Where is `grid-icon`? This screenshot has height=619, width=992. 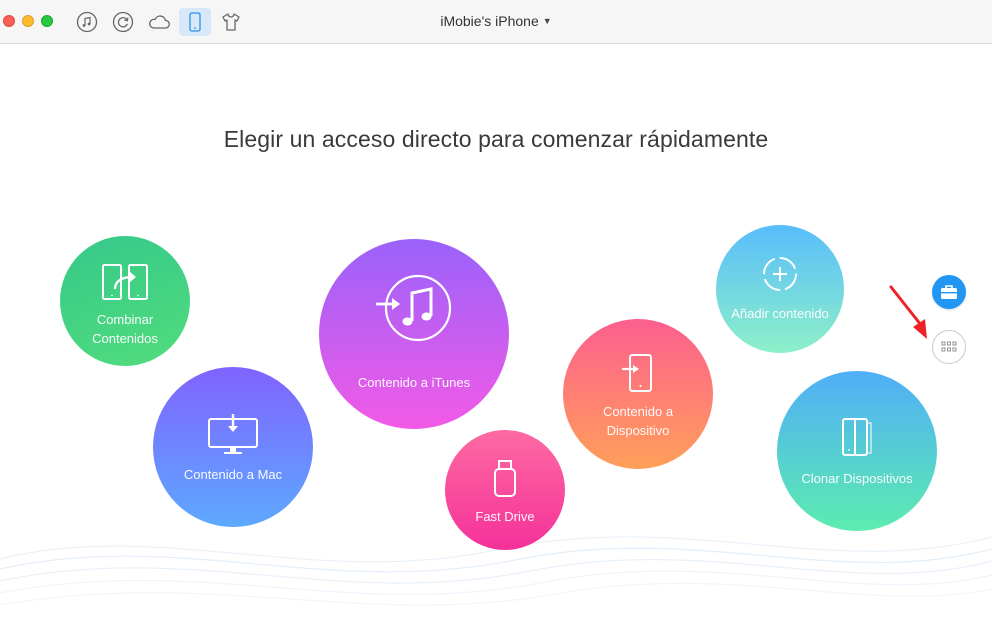
grid-icon is located at coordinates (949, 346).